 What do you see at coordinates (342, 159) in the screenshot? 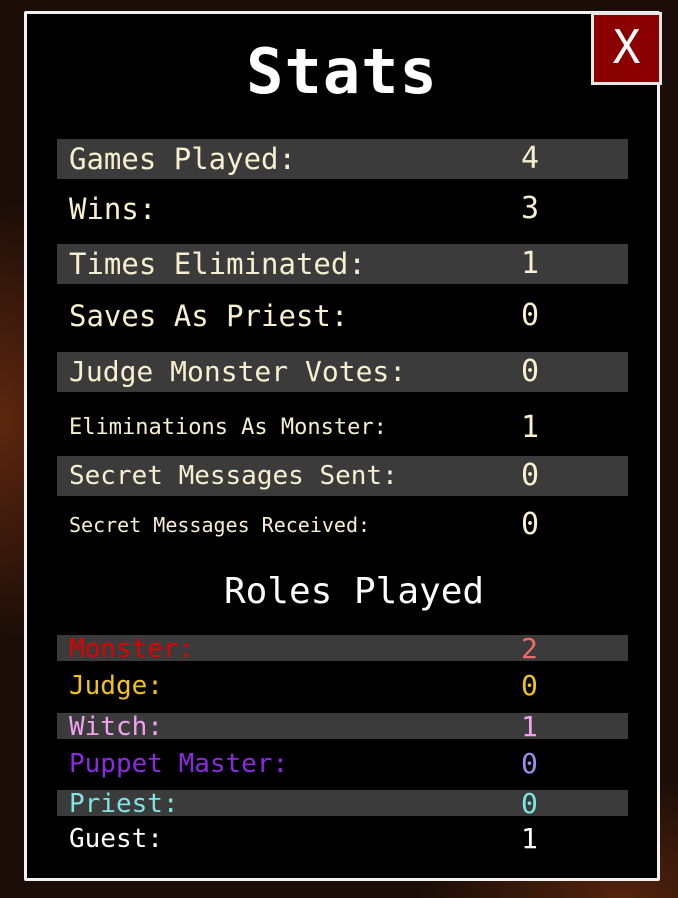
I see `stat-row-games-played: Games Played: 4` at bounding box center [342, 159].